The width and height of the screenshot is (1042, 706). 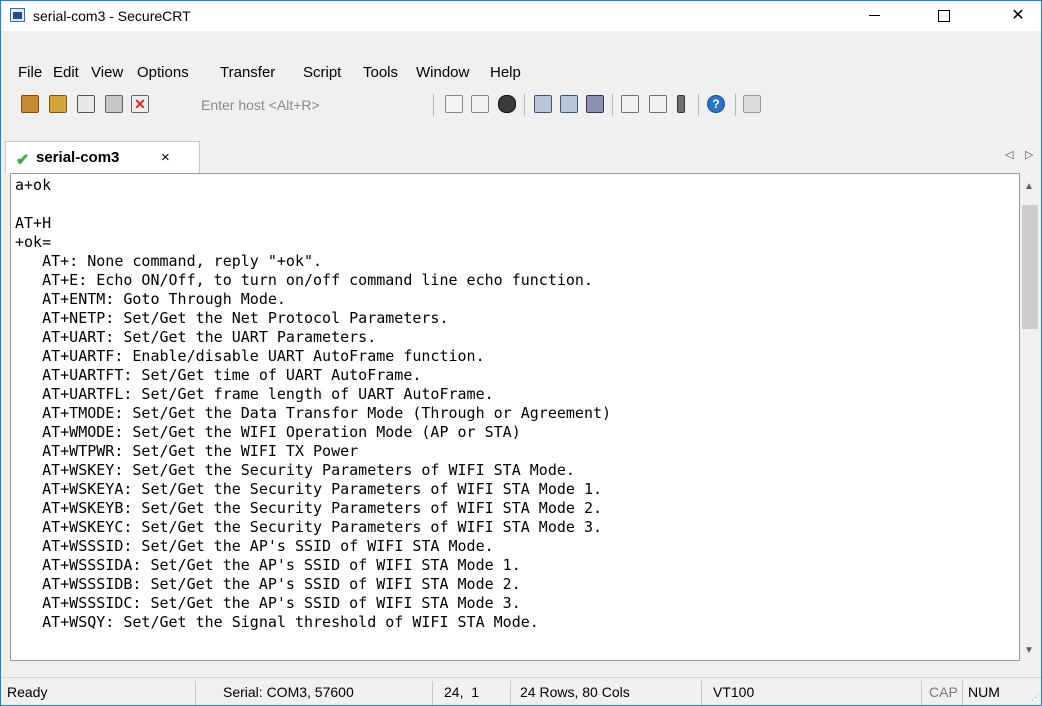 I want to click on toolbar: ✕ ?, so click(x=521, y=105).